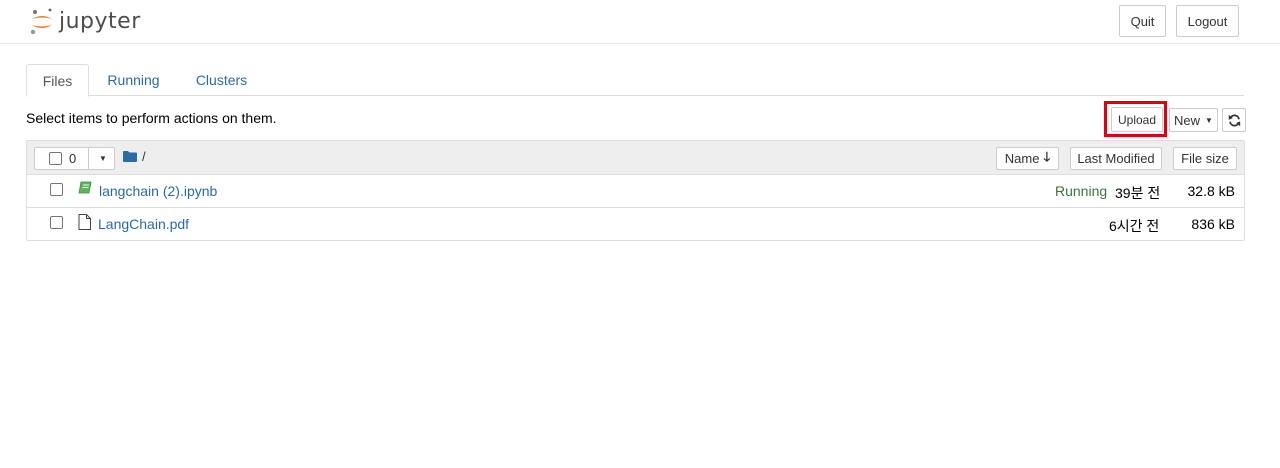  What do you see at coordinates (85, 187) in the screenshot?
I see `notebook-icon` at bounding box center [85, 187].